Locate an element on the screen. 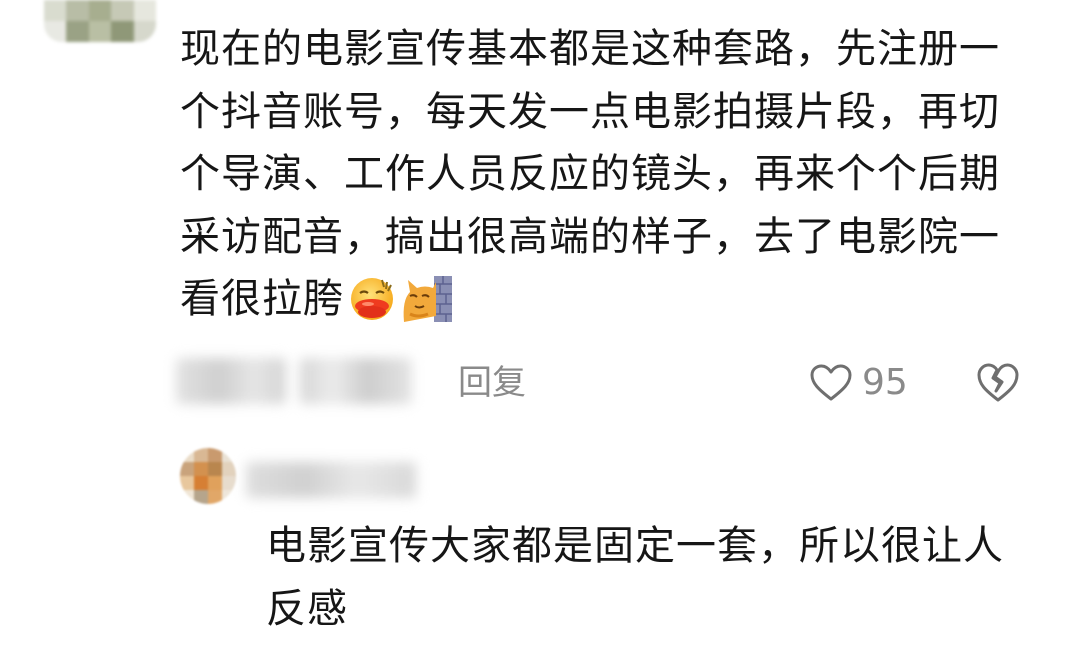 The width and height of the screenshot is (1080, 656). like-count: 95 is located at coordinates (885, 382).